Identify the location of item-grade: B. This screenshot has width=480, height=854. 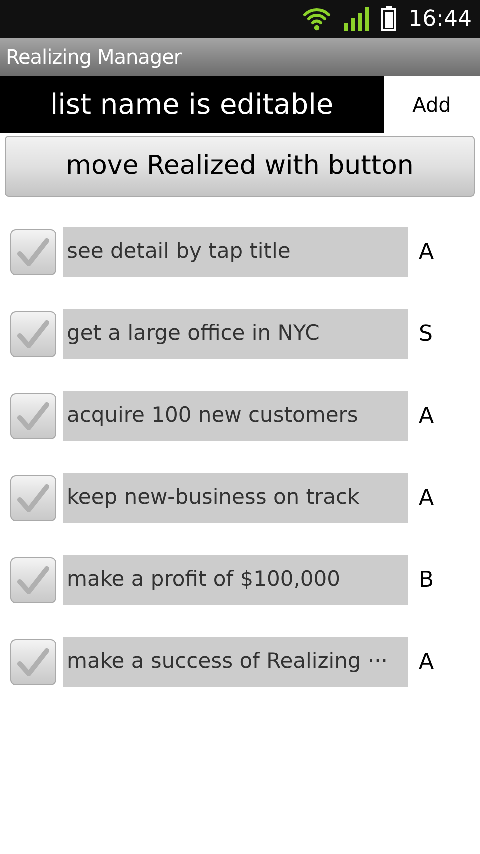
(426, 580).